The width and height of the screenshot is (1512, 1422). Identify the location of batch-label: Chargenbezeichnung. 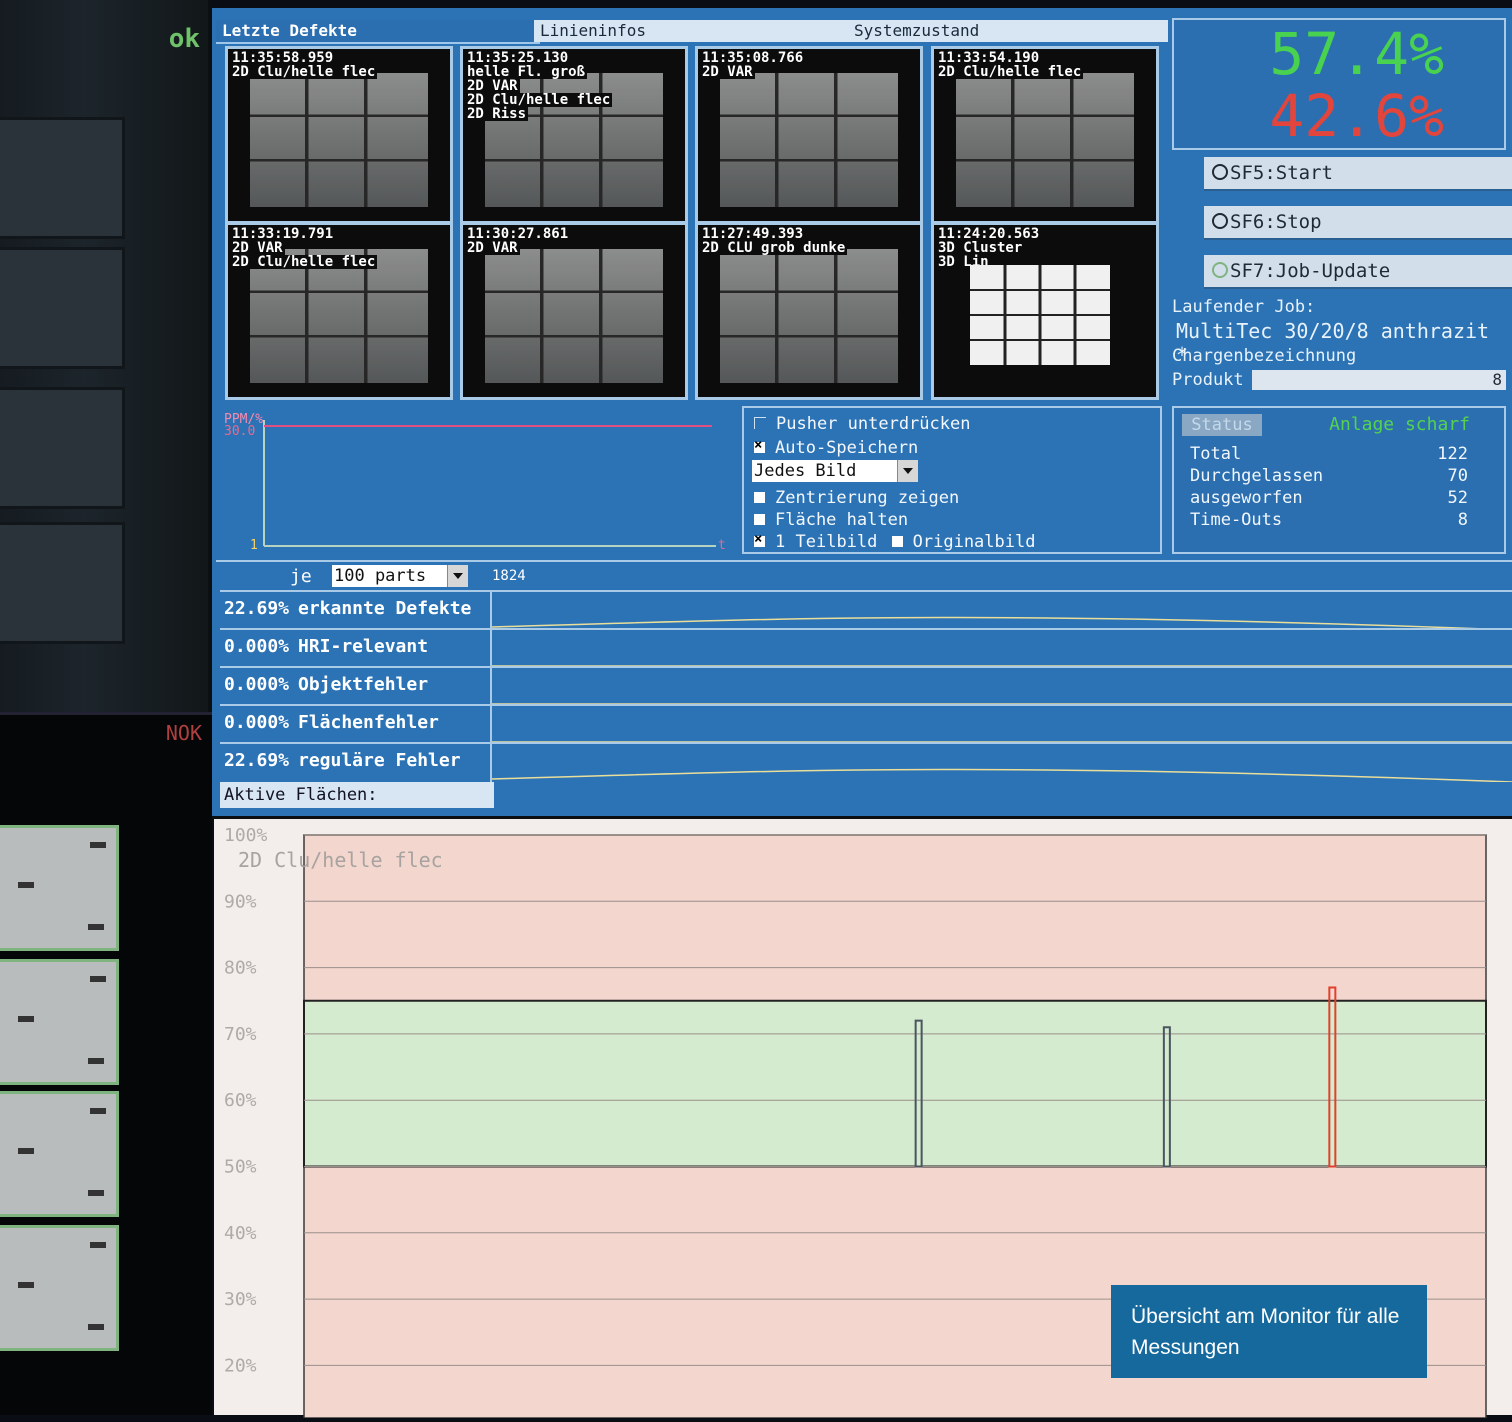
(1264, 356).